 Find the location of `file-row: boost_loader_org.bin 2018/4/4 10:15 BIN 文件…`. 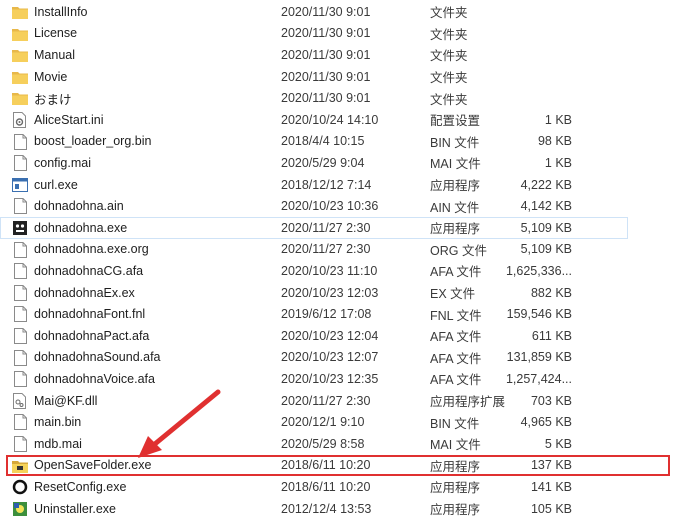

file-row: boost_loader_org.bin 2018/4/4 10:15 BIN 文件… is located at coordinates (314, 142).